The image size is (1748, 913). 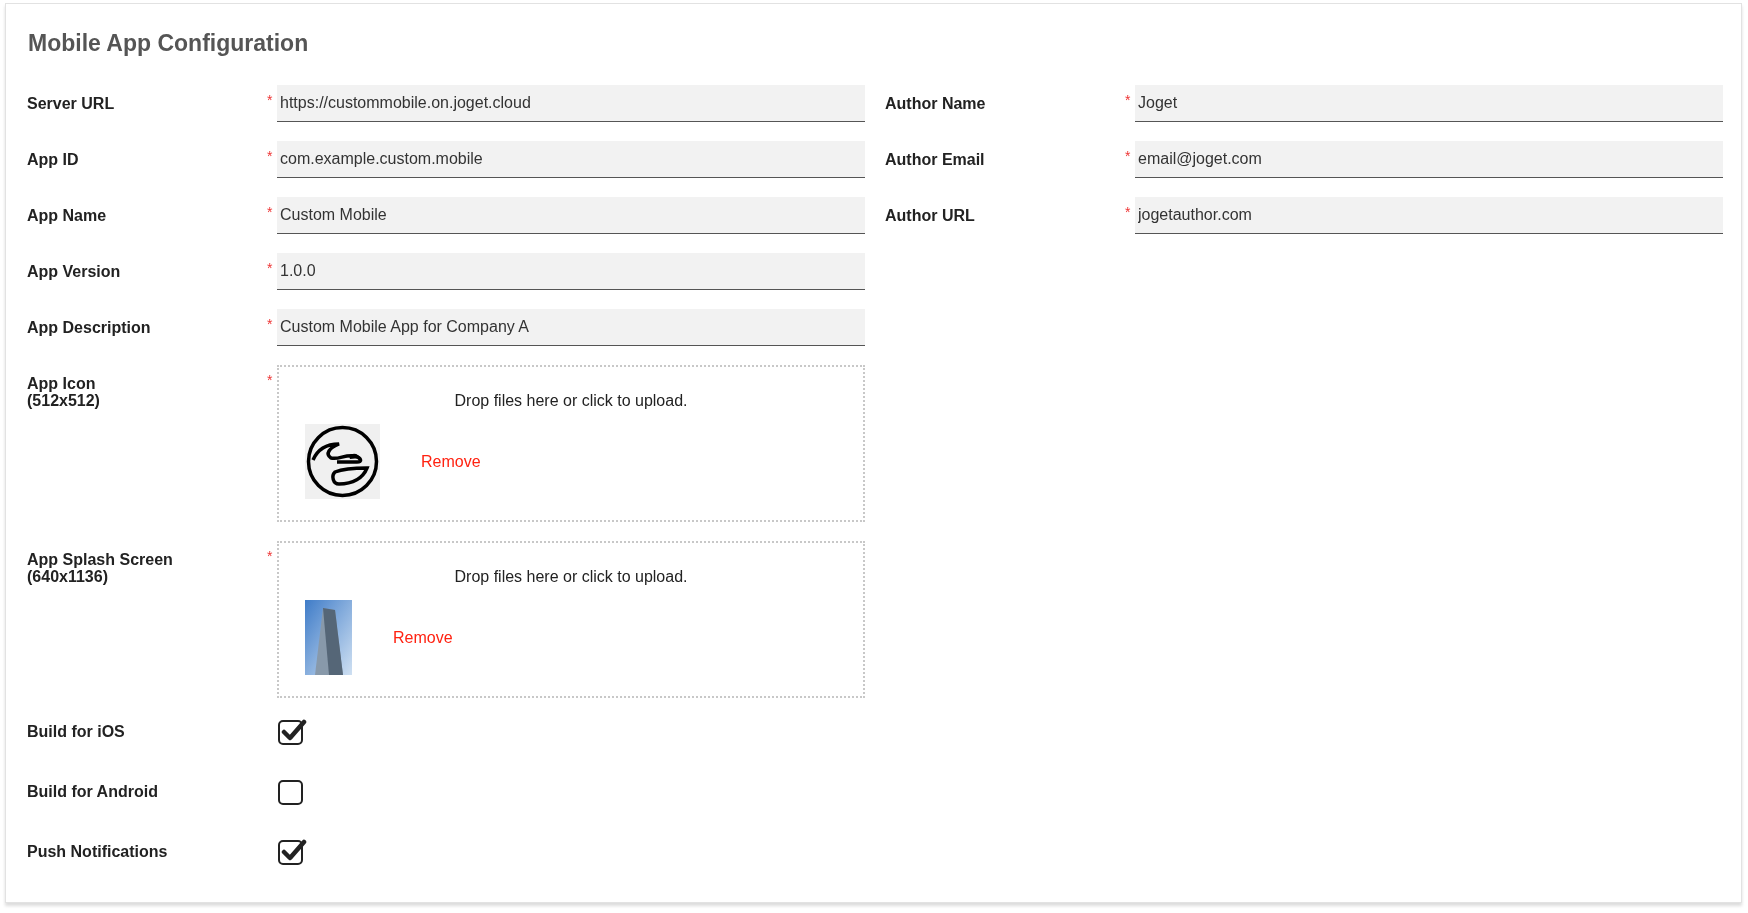 What do you see at coordinates (169, 43) in the screenshot?
I see `form-title: Mobile App Configuration` at bounding box center [169, 43].